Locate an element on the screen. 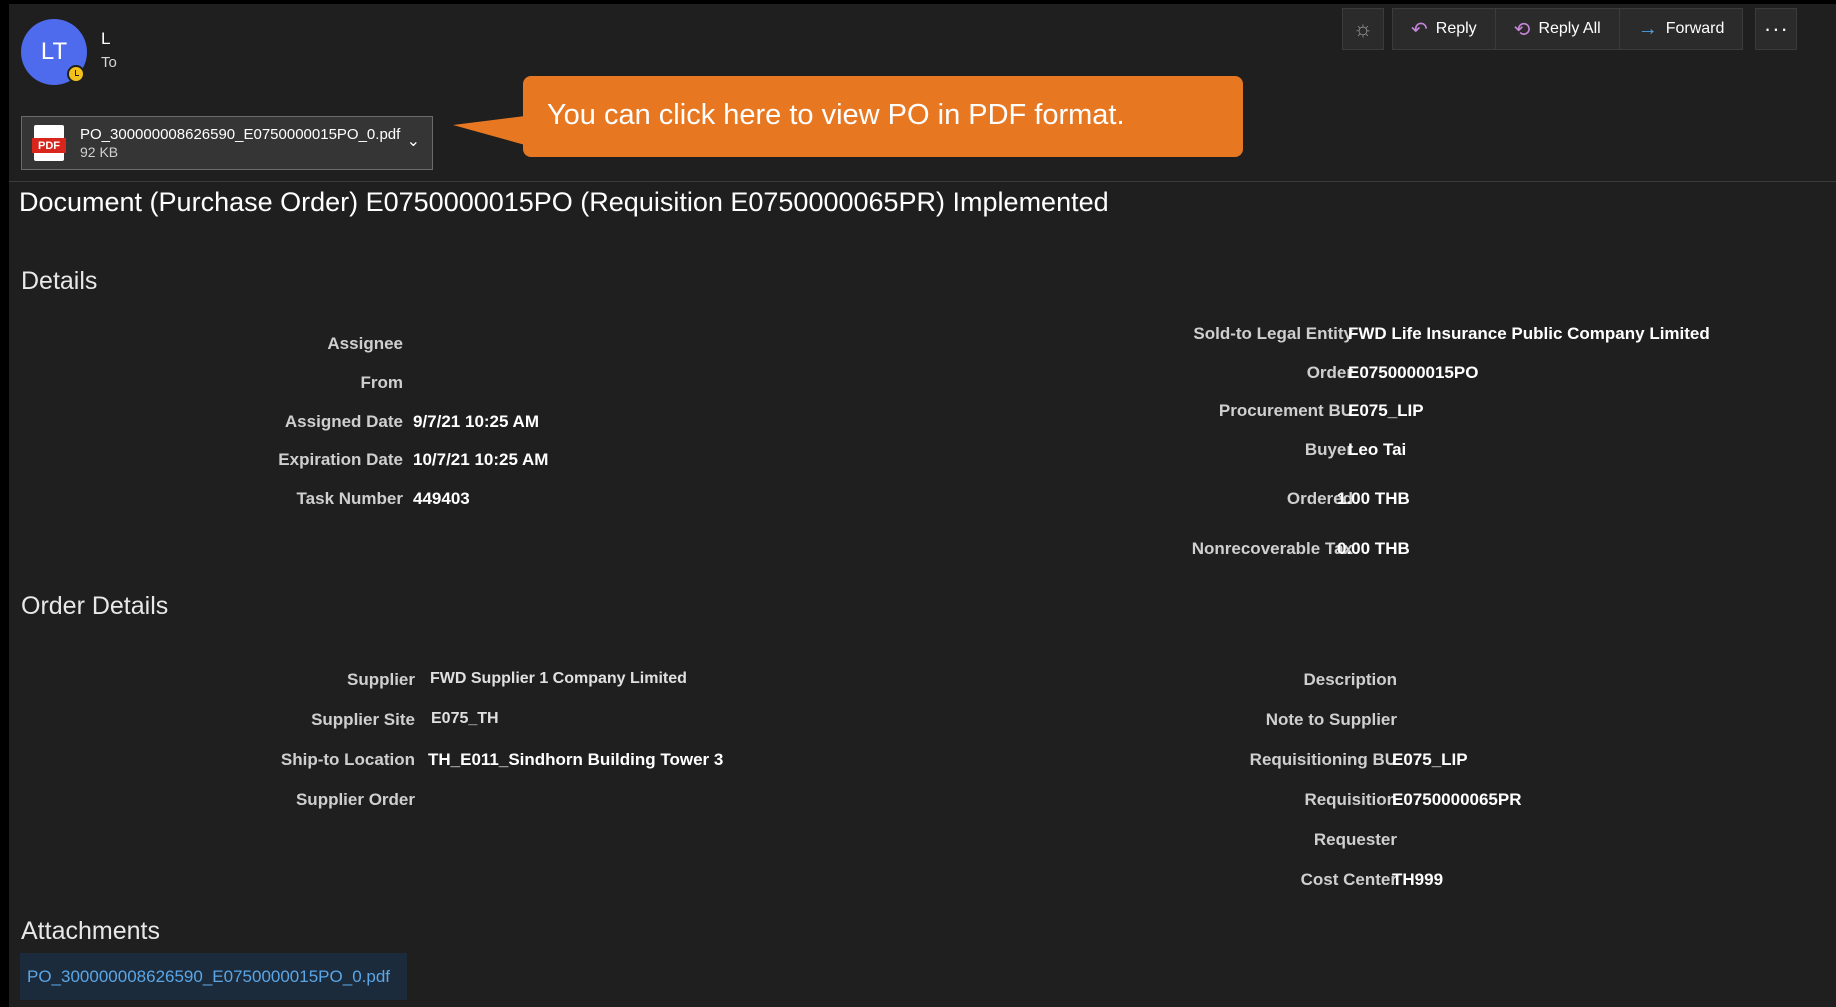  message-toolbar: ☼ ↶ Reply ⟲ Reply All → Forward ··· is located at coordinates (1570, 30).